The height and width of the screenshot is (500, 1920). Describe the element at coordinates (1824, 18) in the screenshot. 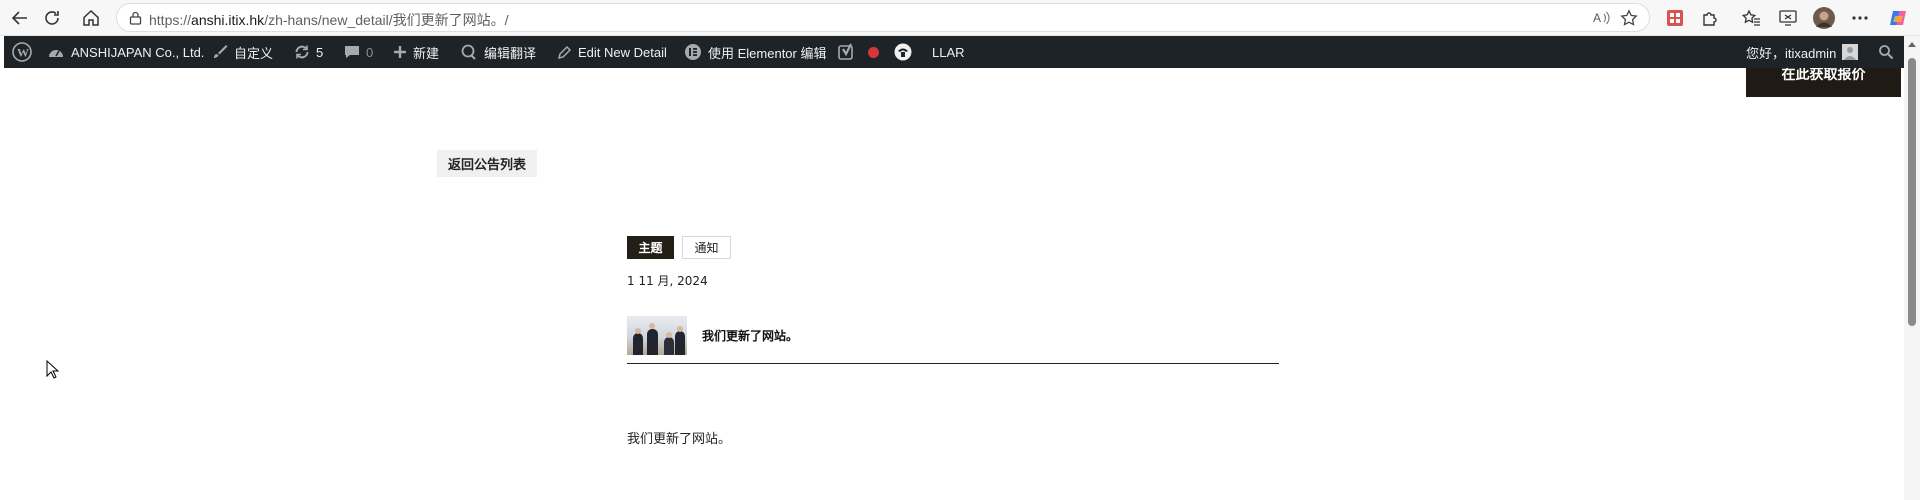

I see `profile-avatar` at that location.